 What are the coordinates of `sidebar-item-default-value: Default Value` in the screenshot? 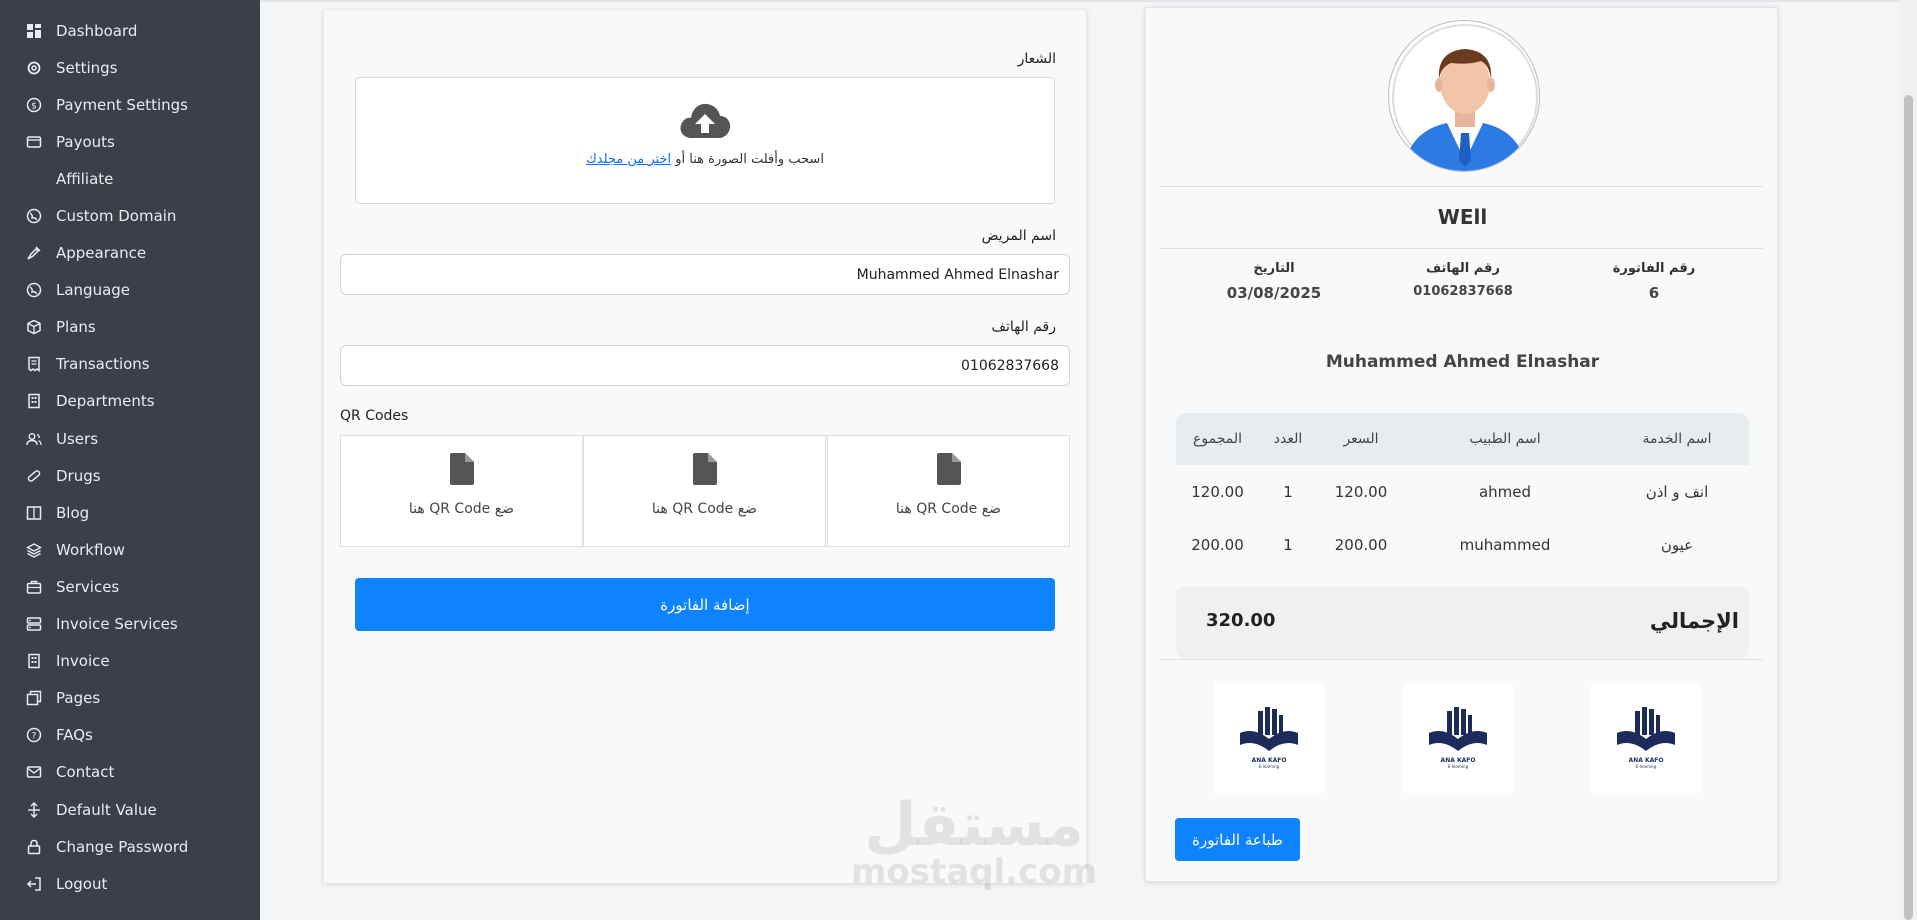 It's located at (130, 809).